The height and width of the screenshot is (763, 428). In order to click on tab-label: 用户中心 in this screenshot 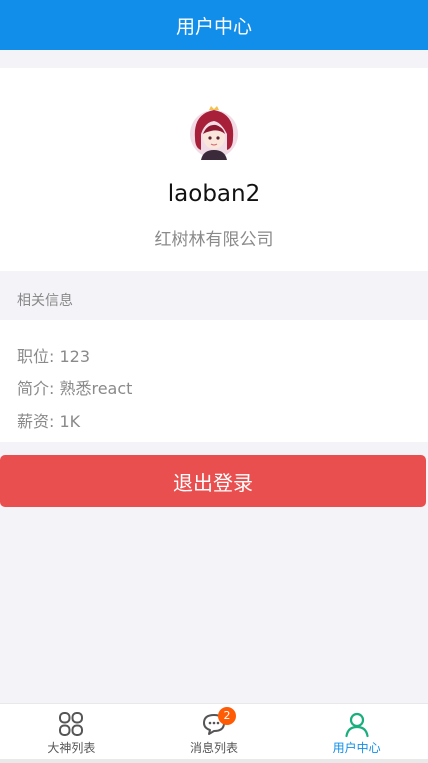, I will do `click(356, 748)`.